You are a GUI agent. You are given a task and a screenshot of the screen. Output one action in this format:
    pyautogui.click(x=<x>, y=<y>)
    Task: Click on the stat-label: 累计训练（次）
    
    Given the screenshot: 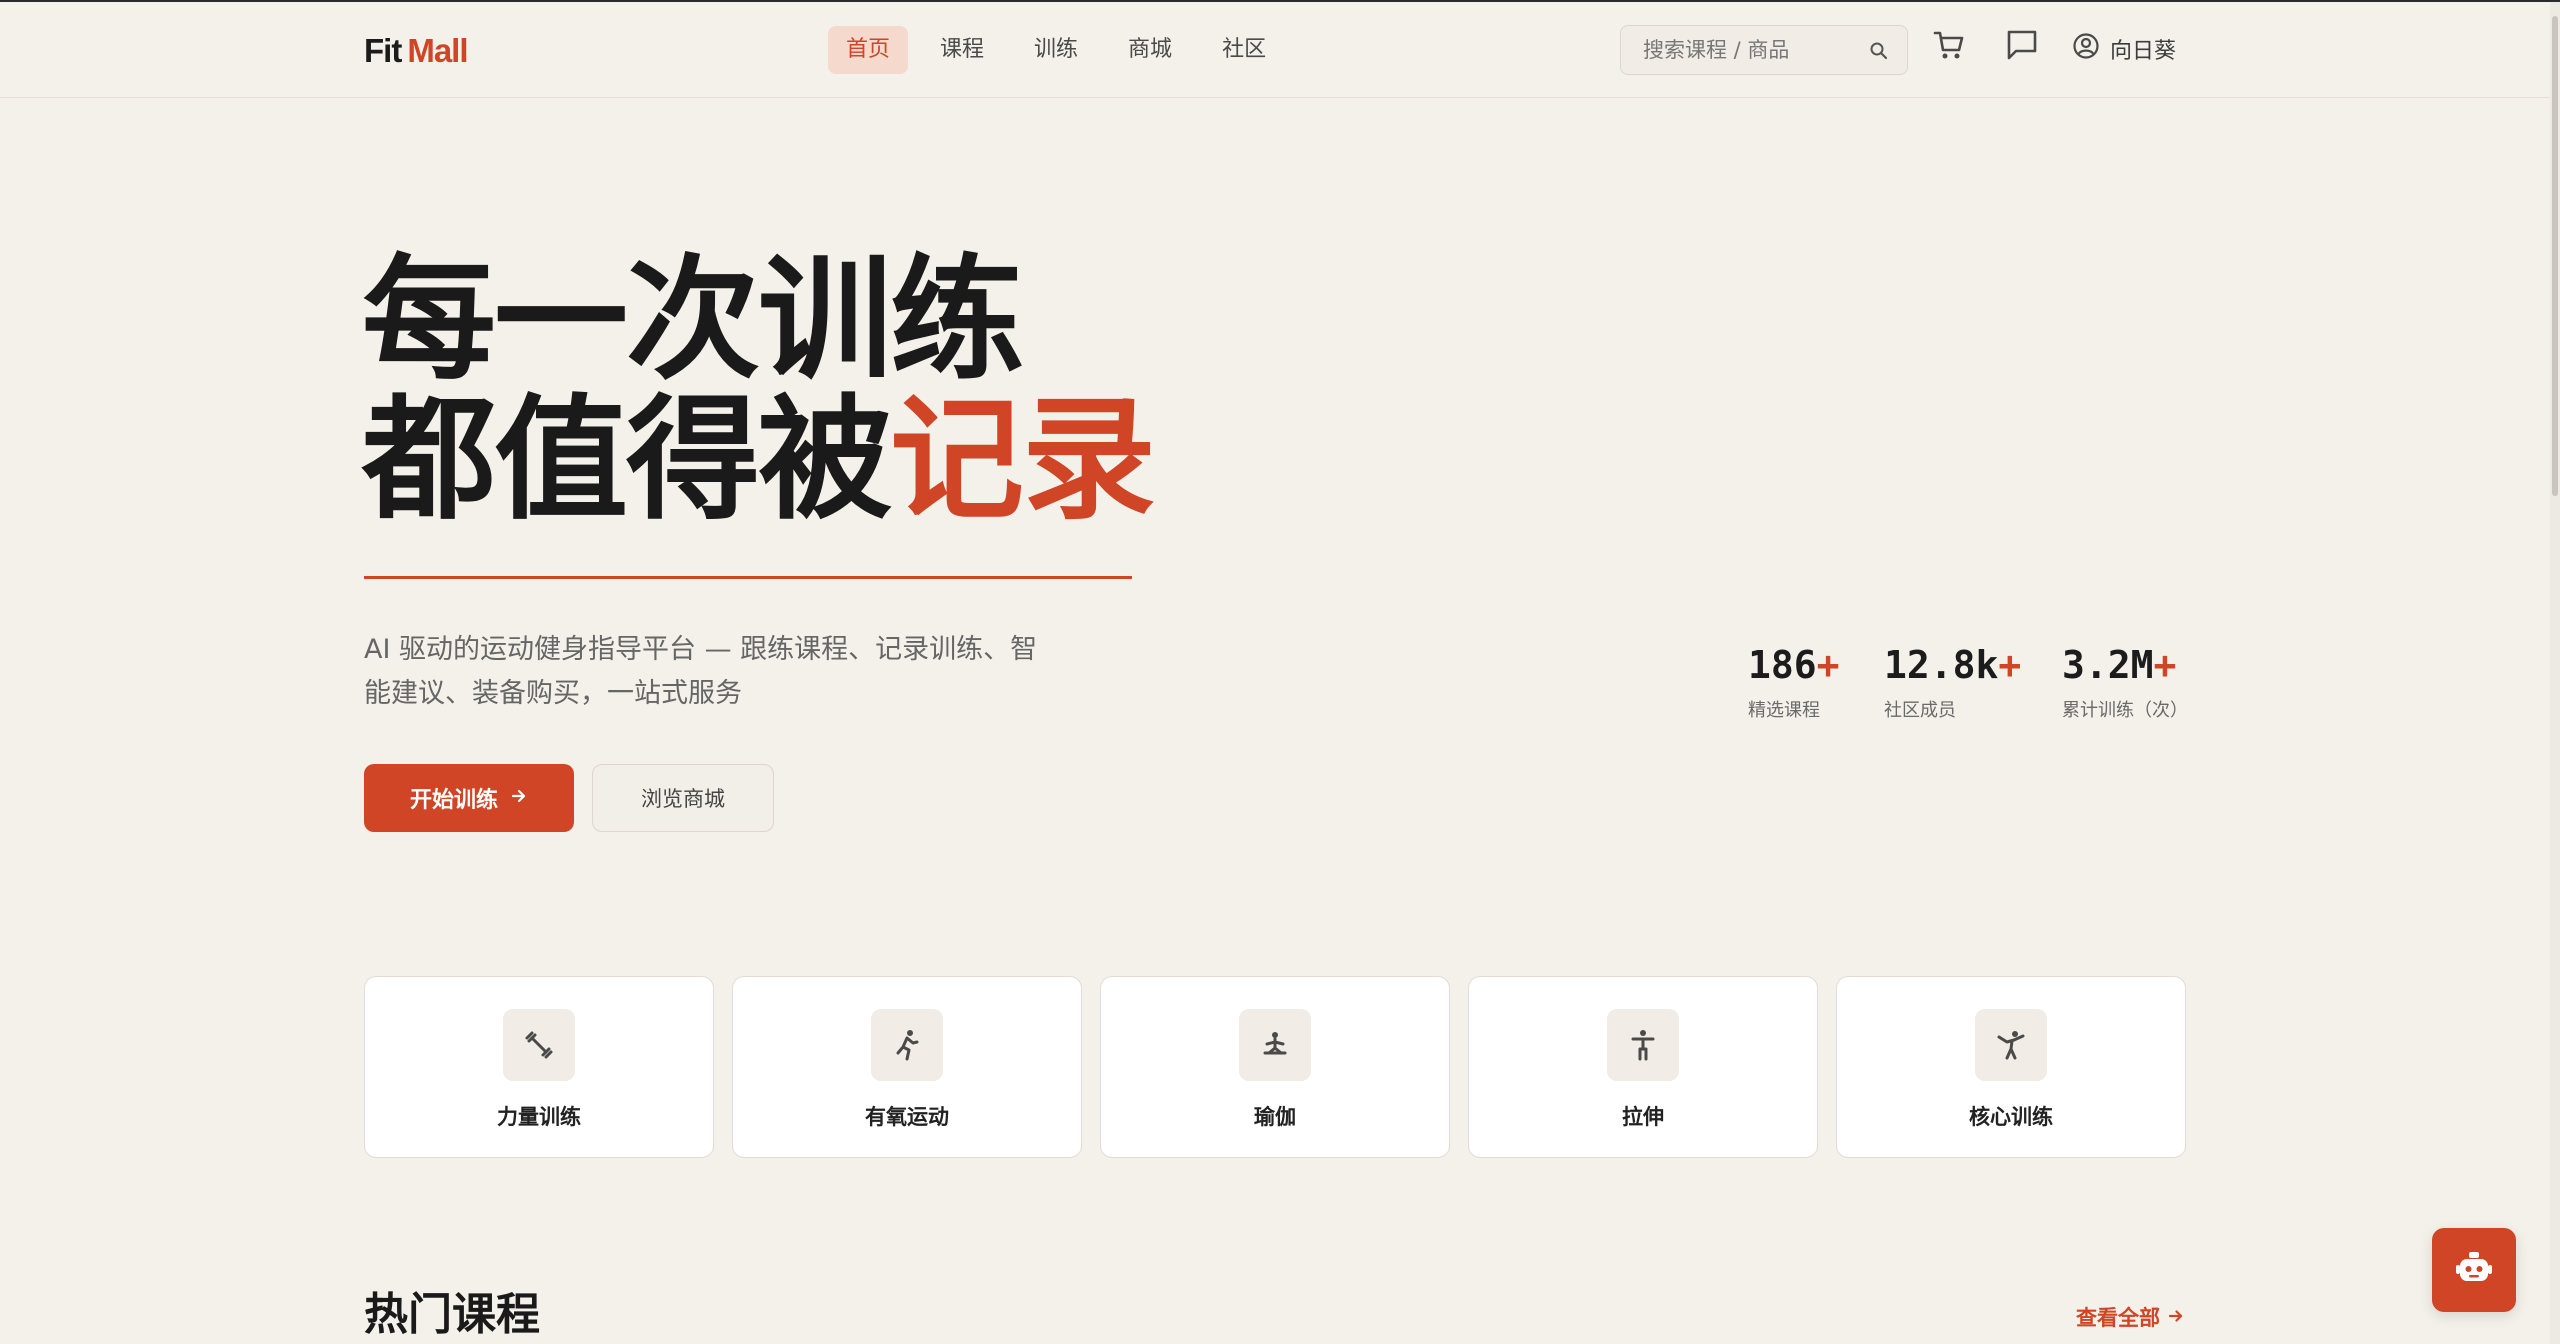 What is the action you would take?
    pyautogui.click(x=2125, y=710)
    